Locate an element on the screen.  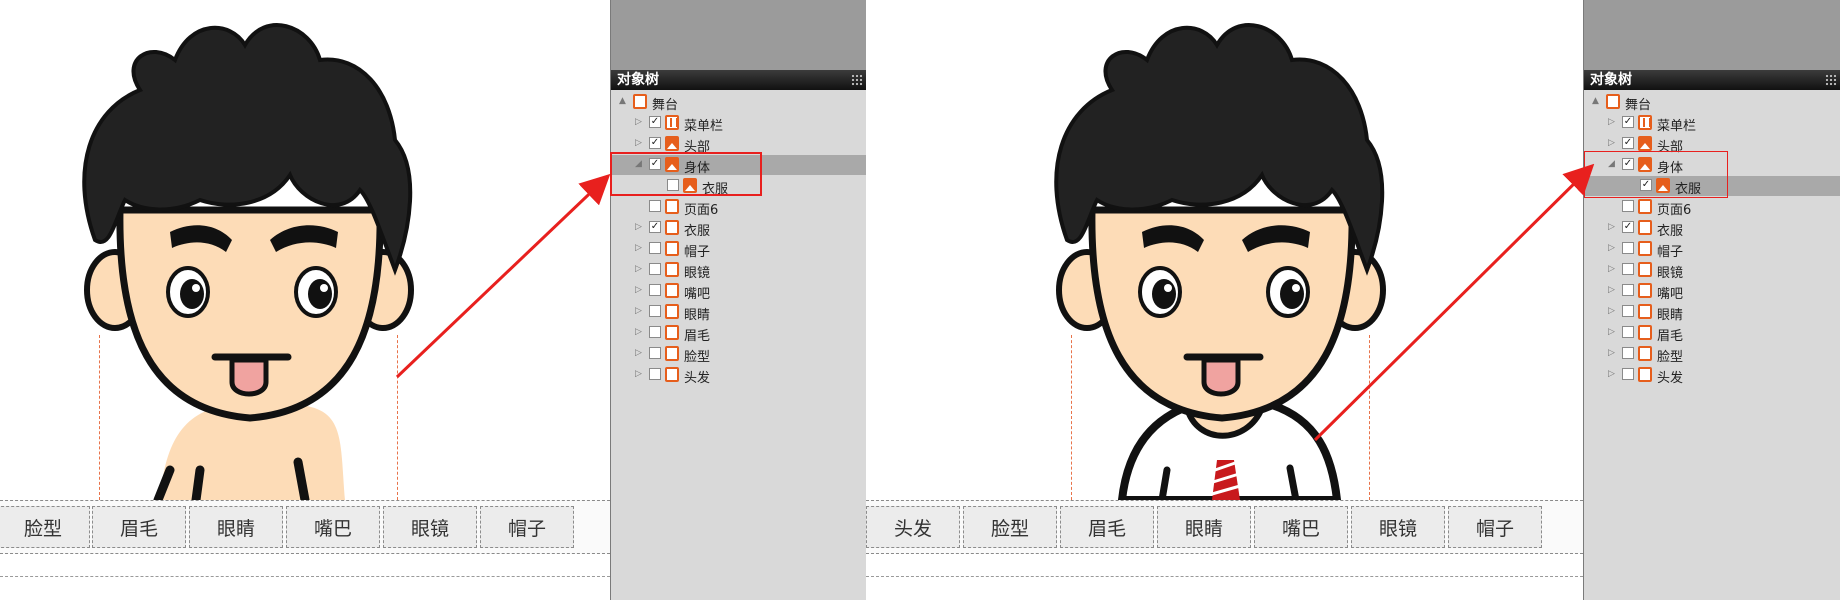
stage-icon is located at coordinates (640, 101).